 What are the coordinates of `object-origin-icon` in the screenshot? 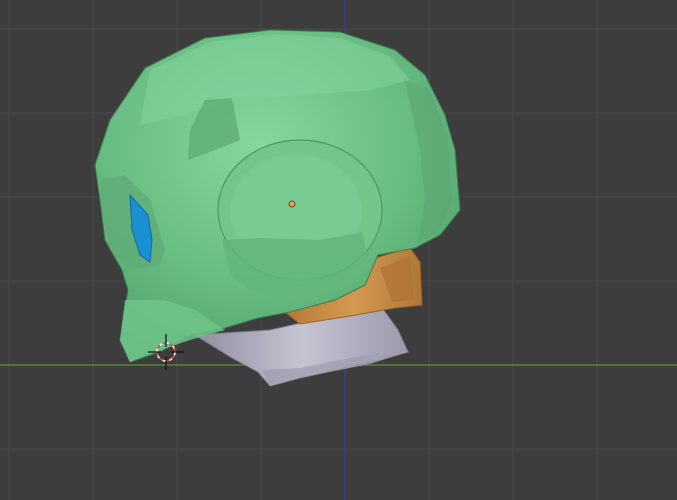 It's located at (292, 204).